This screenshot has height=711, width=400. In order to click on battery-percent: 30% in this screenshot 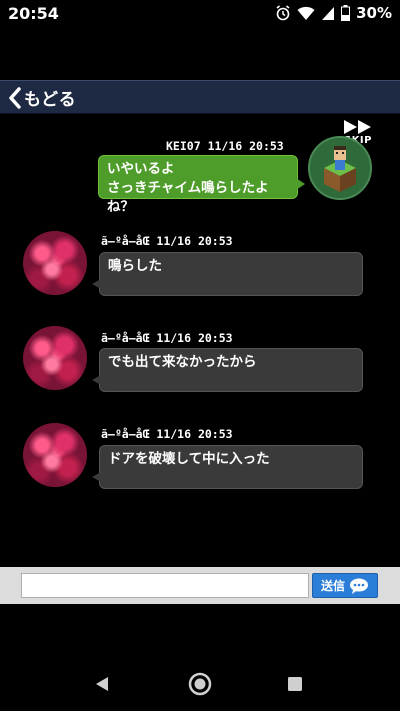, I will do `click(374, 13)`.